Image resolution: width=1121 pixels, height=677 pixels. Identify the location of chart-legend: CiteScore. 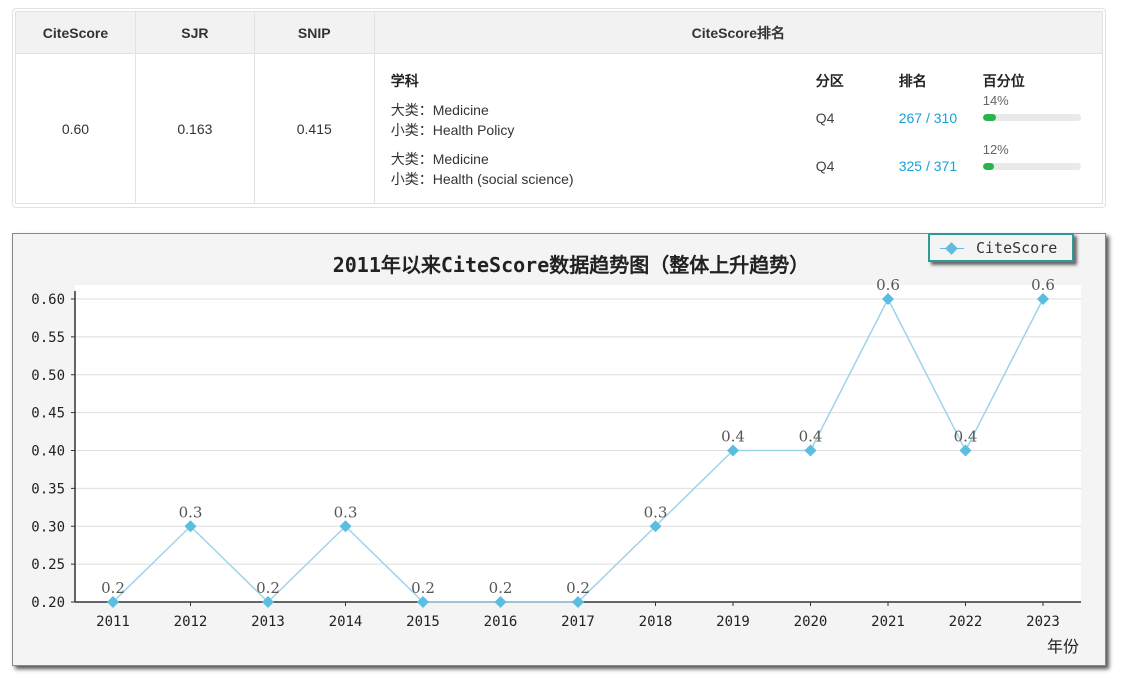
(1001, 247).